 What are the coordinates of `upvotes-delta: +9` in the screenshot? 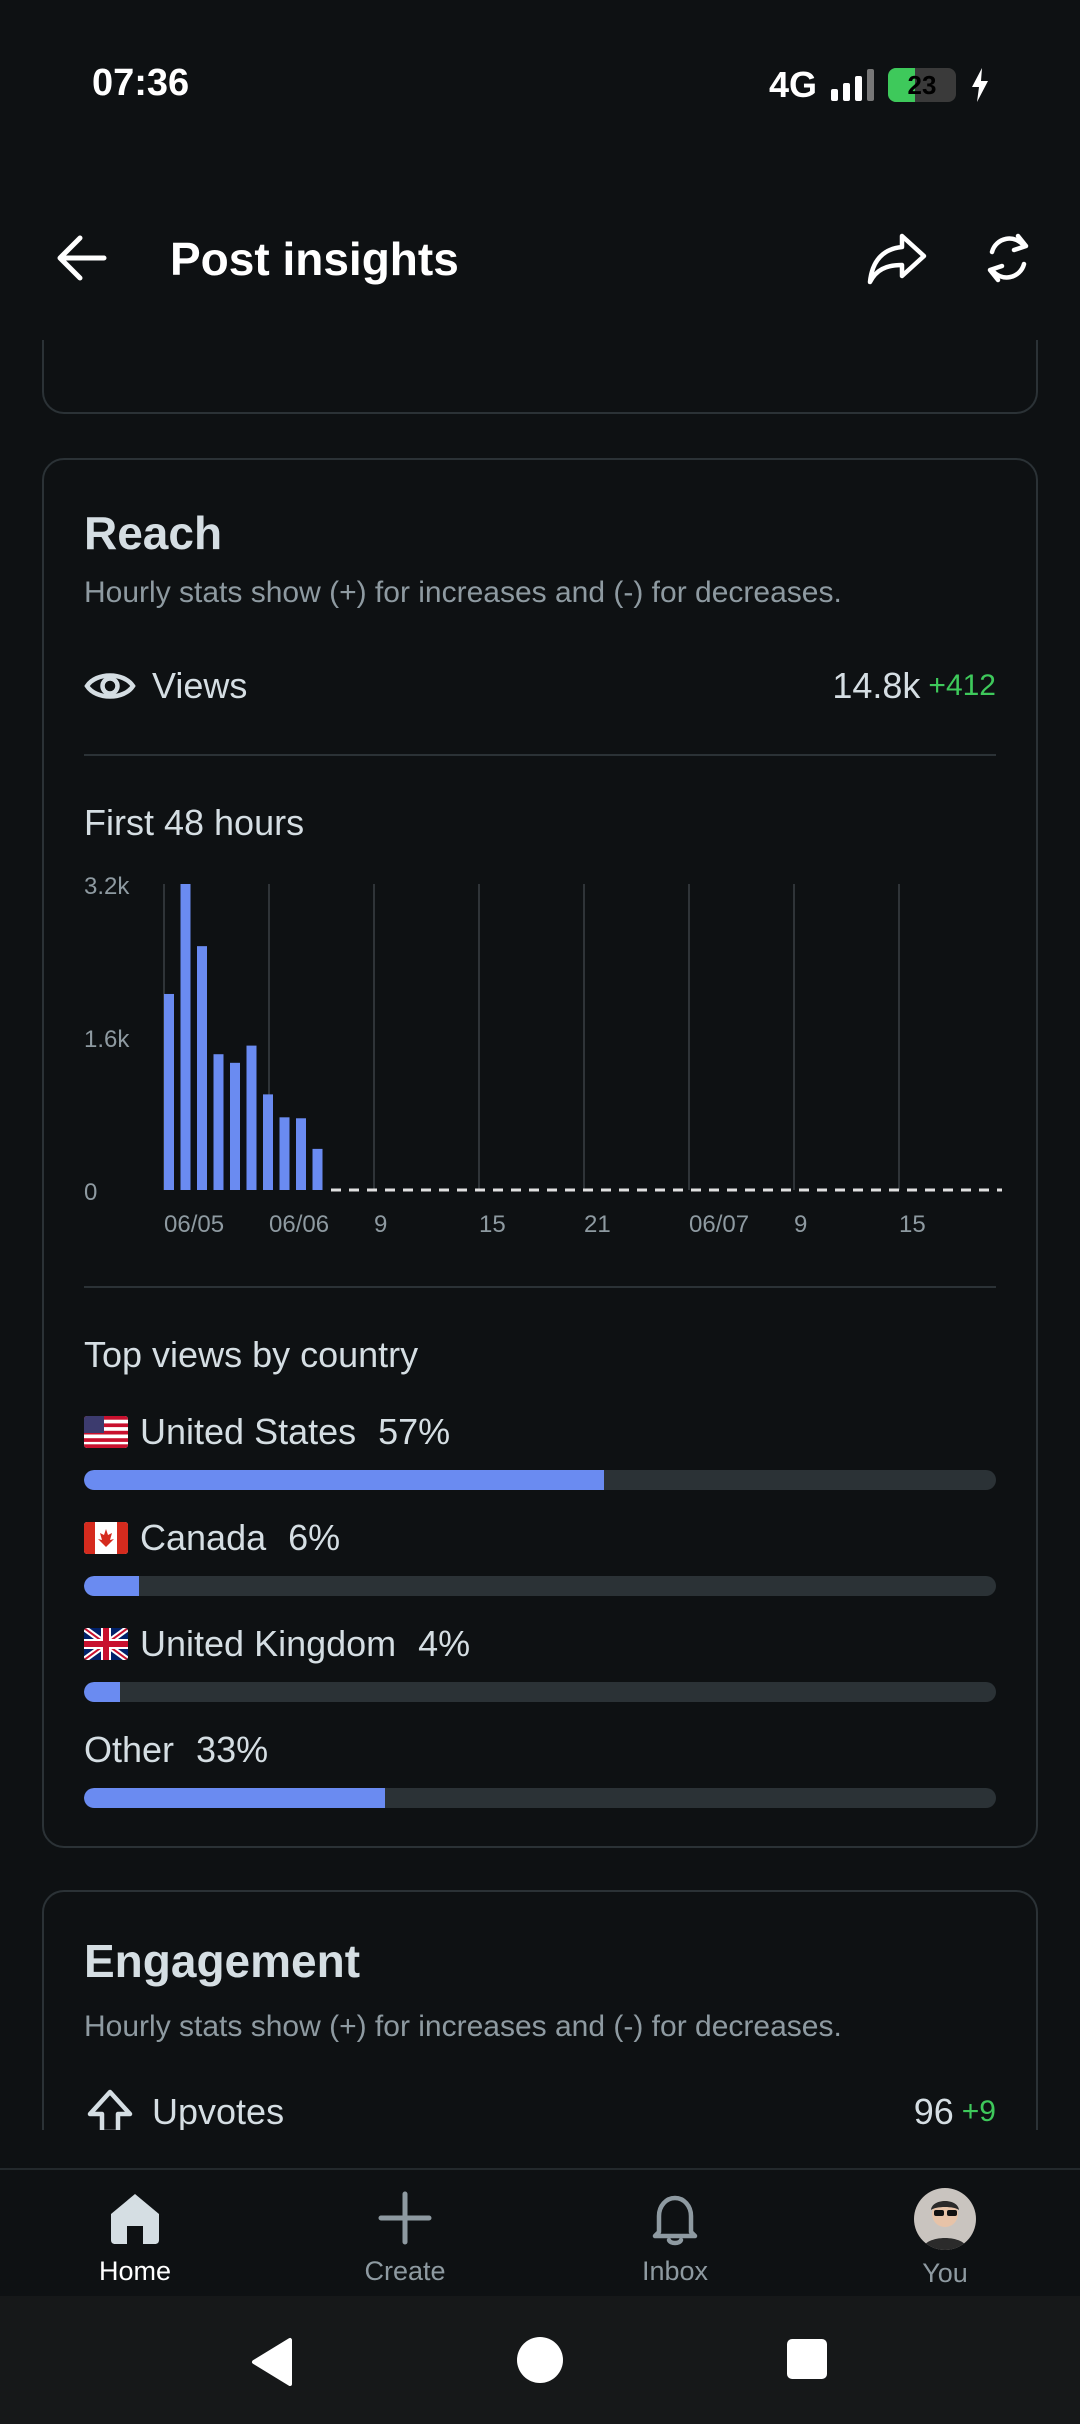 It's located at (978, 2111).